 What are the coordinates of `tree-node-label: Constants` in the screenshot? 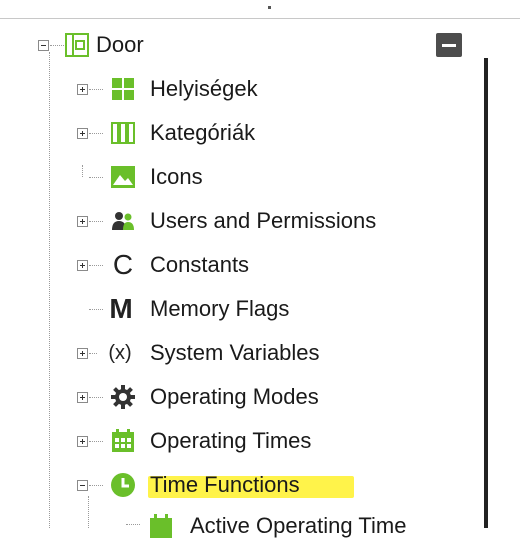 It's located at (200, 264).